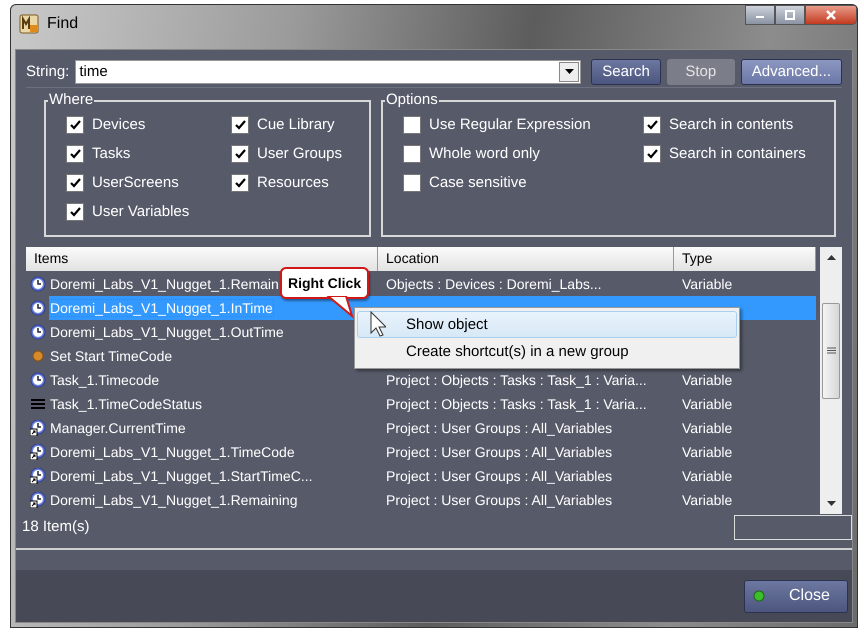 Image resolution: width=864 pixels, height=634 pixels. Describe the element at coordinates (412, 100) in the screenshot. I see `group-title: Options` at that location.